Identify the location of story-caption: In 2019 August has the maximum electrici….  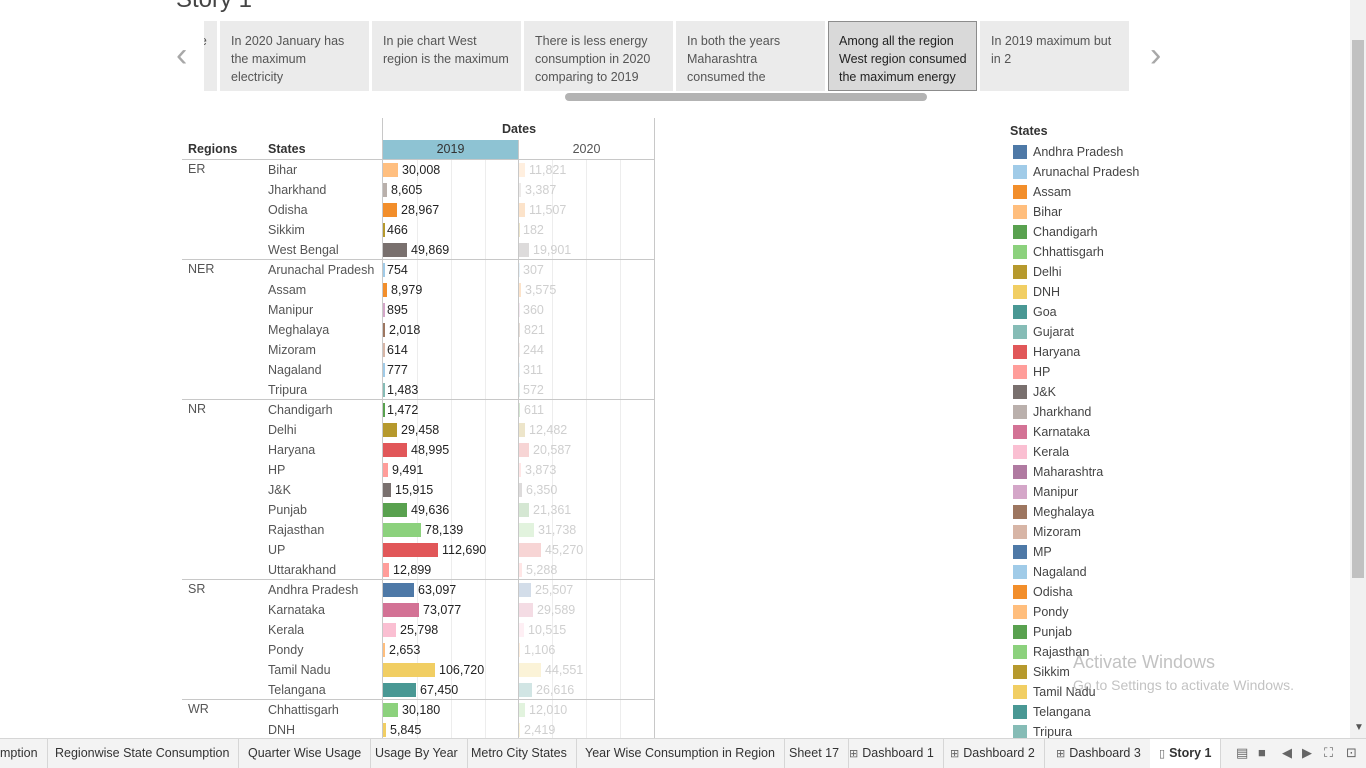
(210, 56).